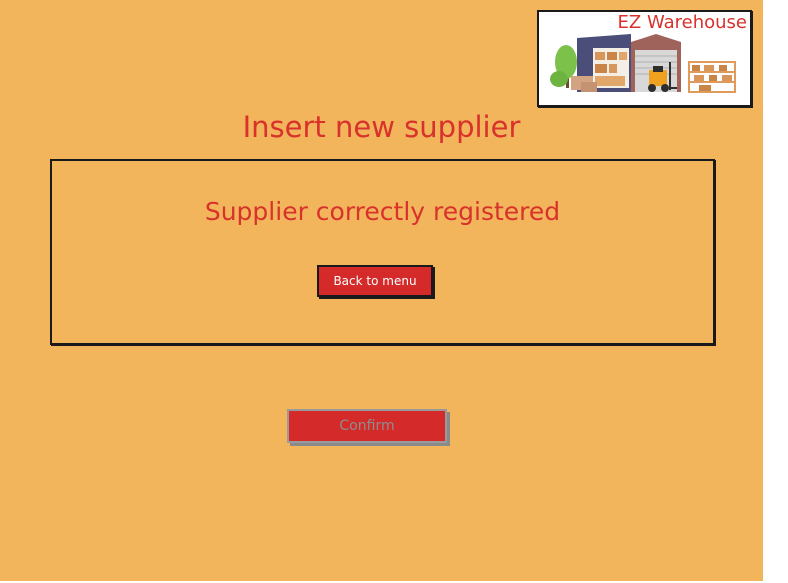  Describe the element at coordinates (367, 426) in the screenshot. I see `confirm-button: Confirm` at that location.